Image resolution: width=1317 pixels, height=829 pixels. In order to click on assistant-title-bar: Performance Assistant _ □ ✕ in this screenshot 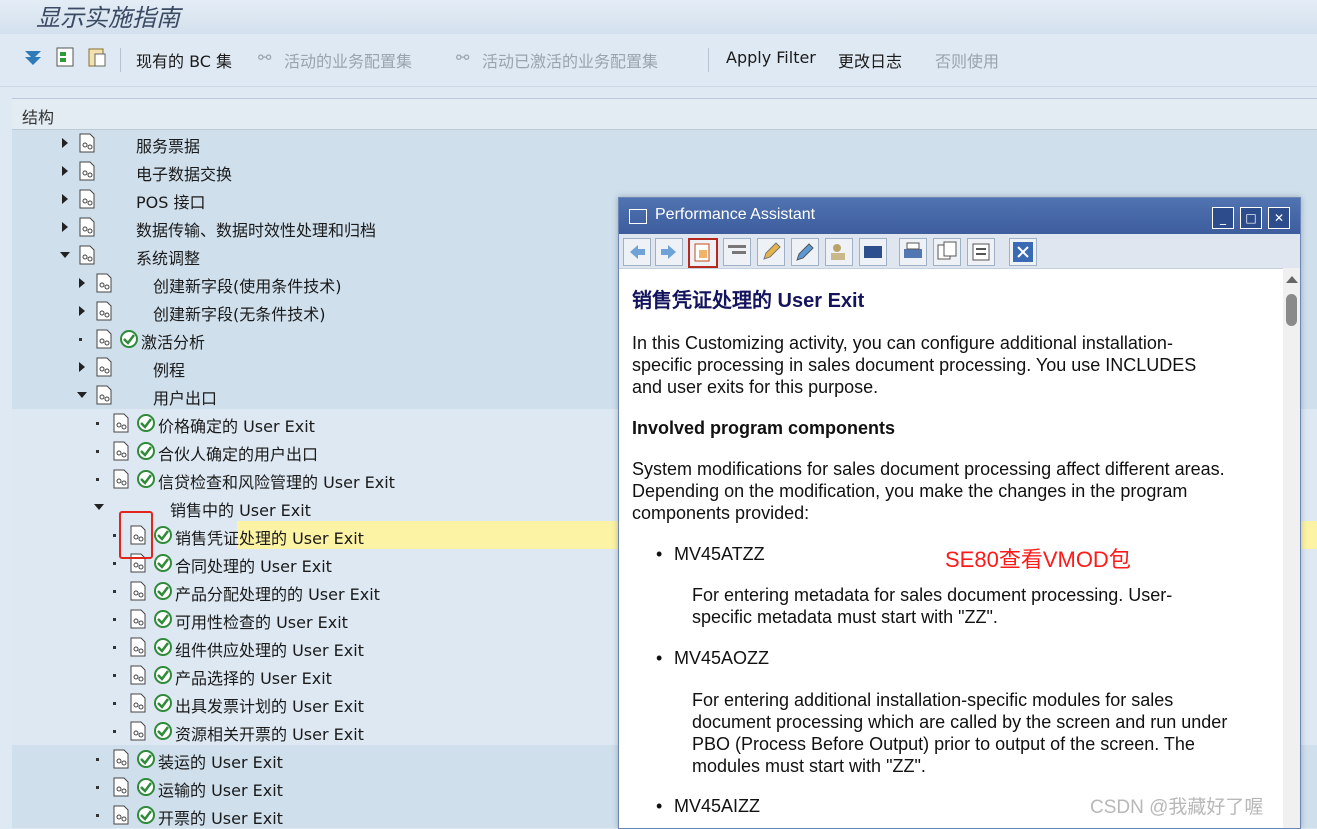, I will do `click(959, 216)`.